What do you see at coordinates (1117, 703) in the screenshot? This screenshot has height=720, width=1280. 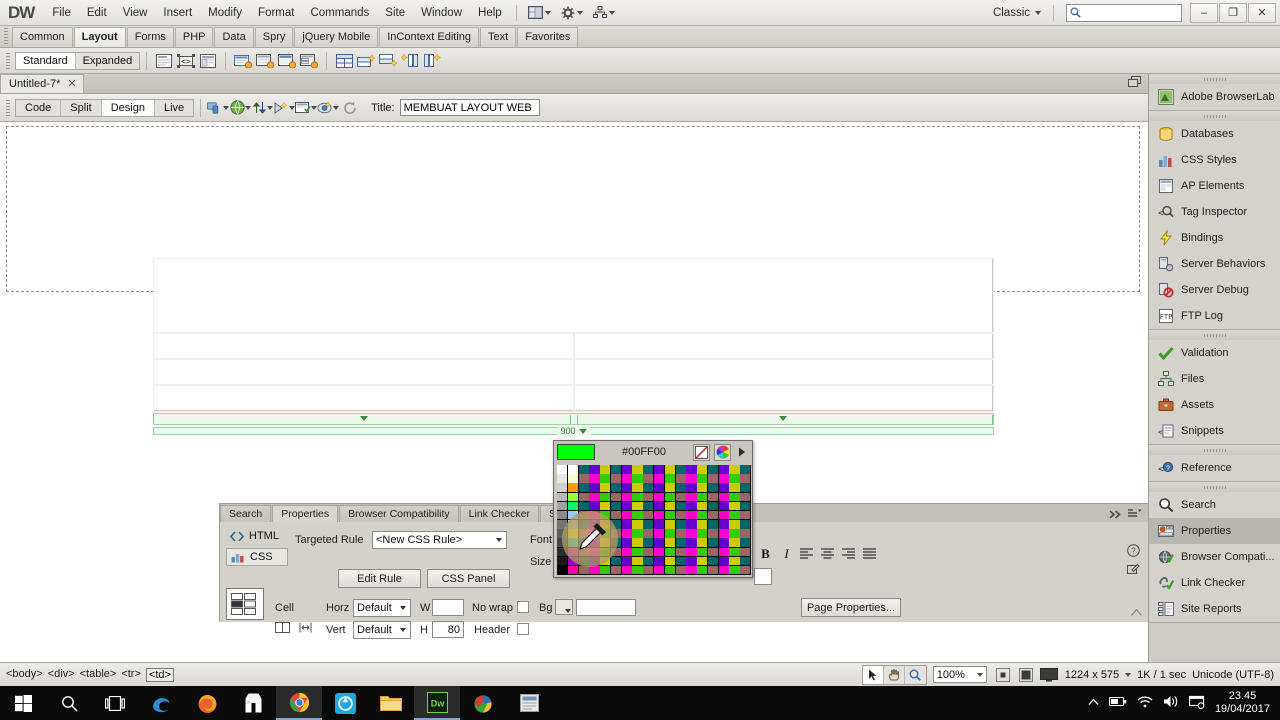 I see `battery-icon` at bounding box center [1117, 703].